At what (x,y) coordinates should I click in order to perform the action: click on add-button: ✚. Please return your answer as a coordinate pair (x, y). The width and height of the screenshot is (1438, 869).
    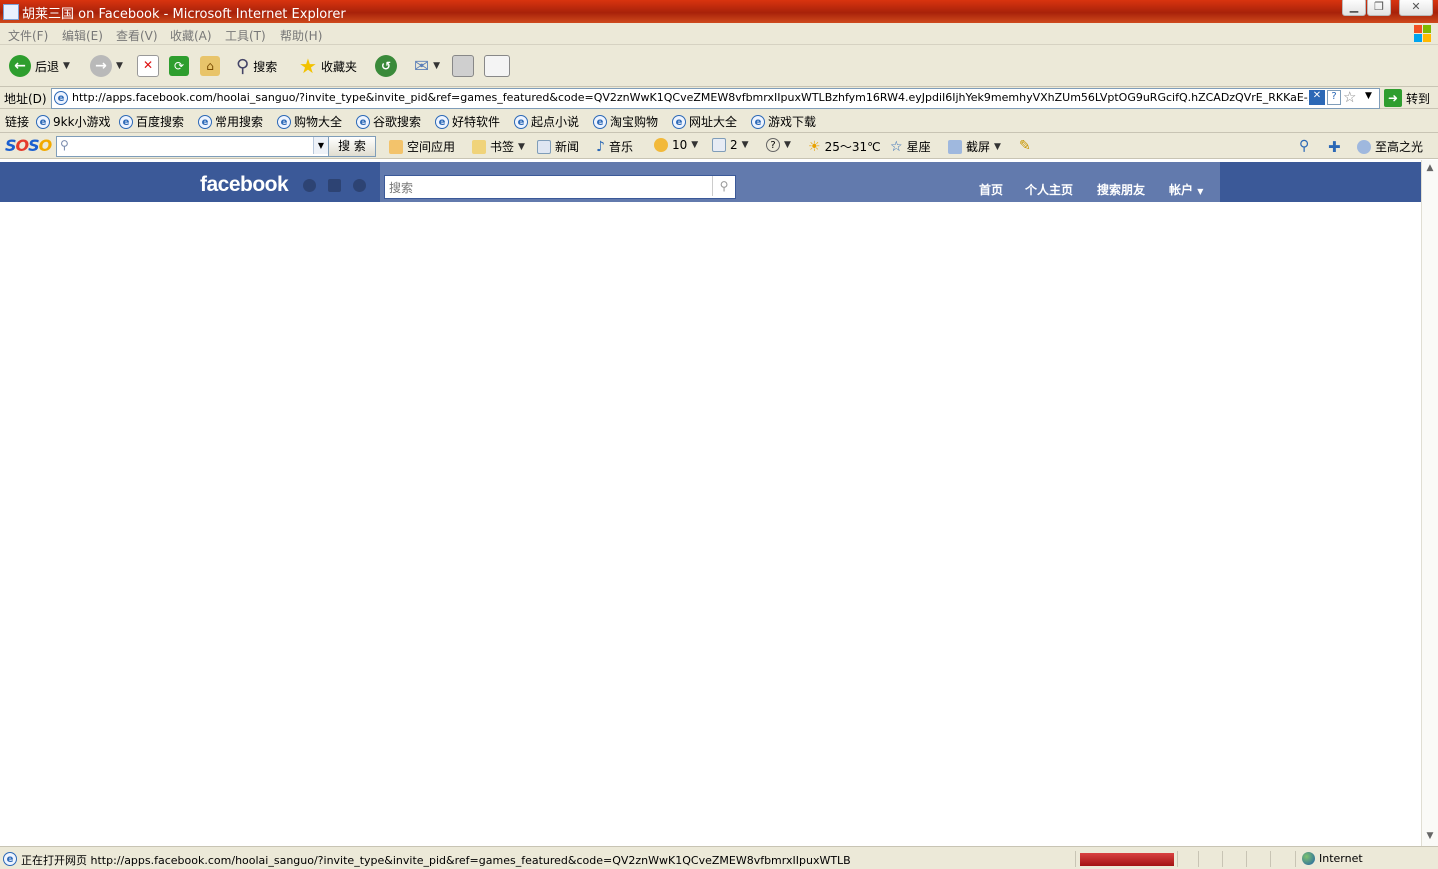
    Looking at the image, I should click on (1334, 147).